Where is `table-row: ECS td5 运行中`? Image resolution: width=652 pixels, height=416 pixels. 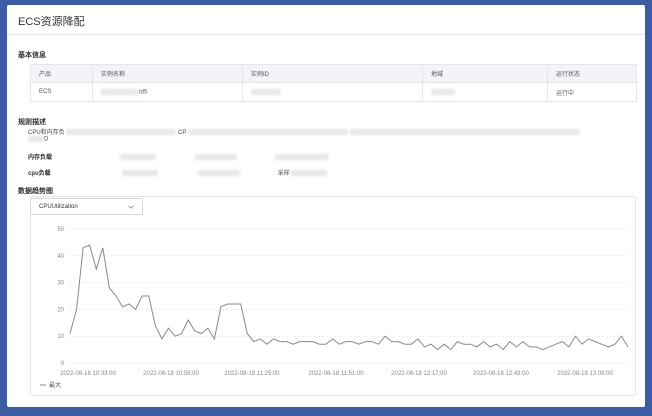
table-row: ECS td5 运行中 is located at coordinates (333, 92).